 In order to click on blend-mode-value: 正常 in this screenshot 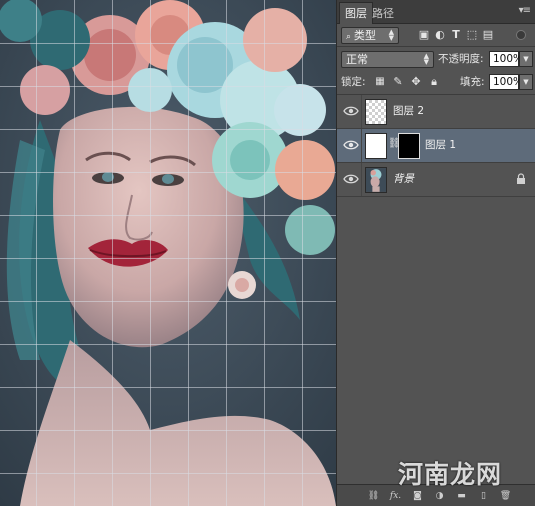, I will do `click(357, 59)`.